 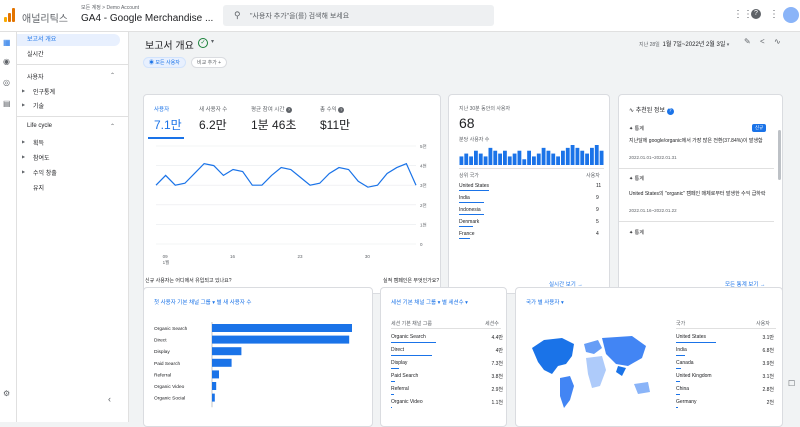 What do you see at coordinates (39, 126) in the screenshot?
I see `nav-section-lifecycle: Life cycle` at bounding box center [39, 126].